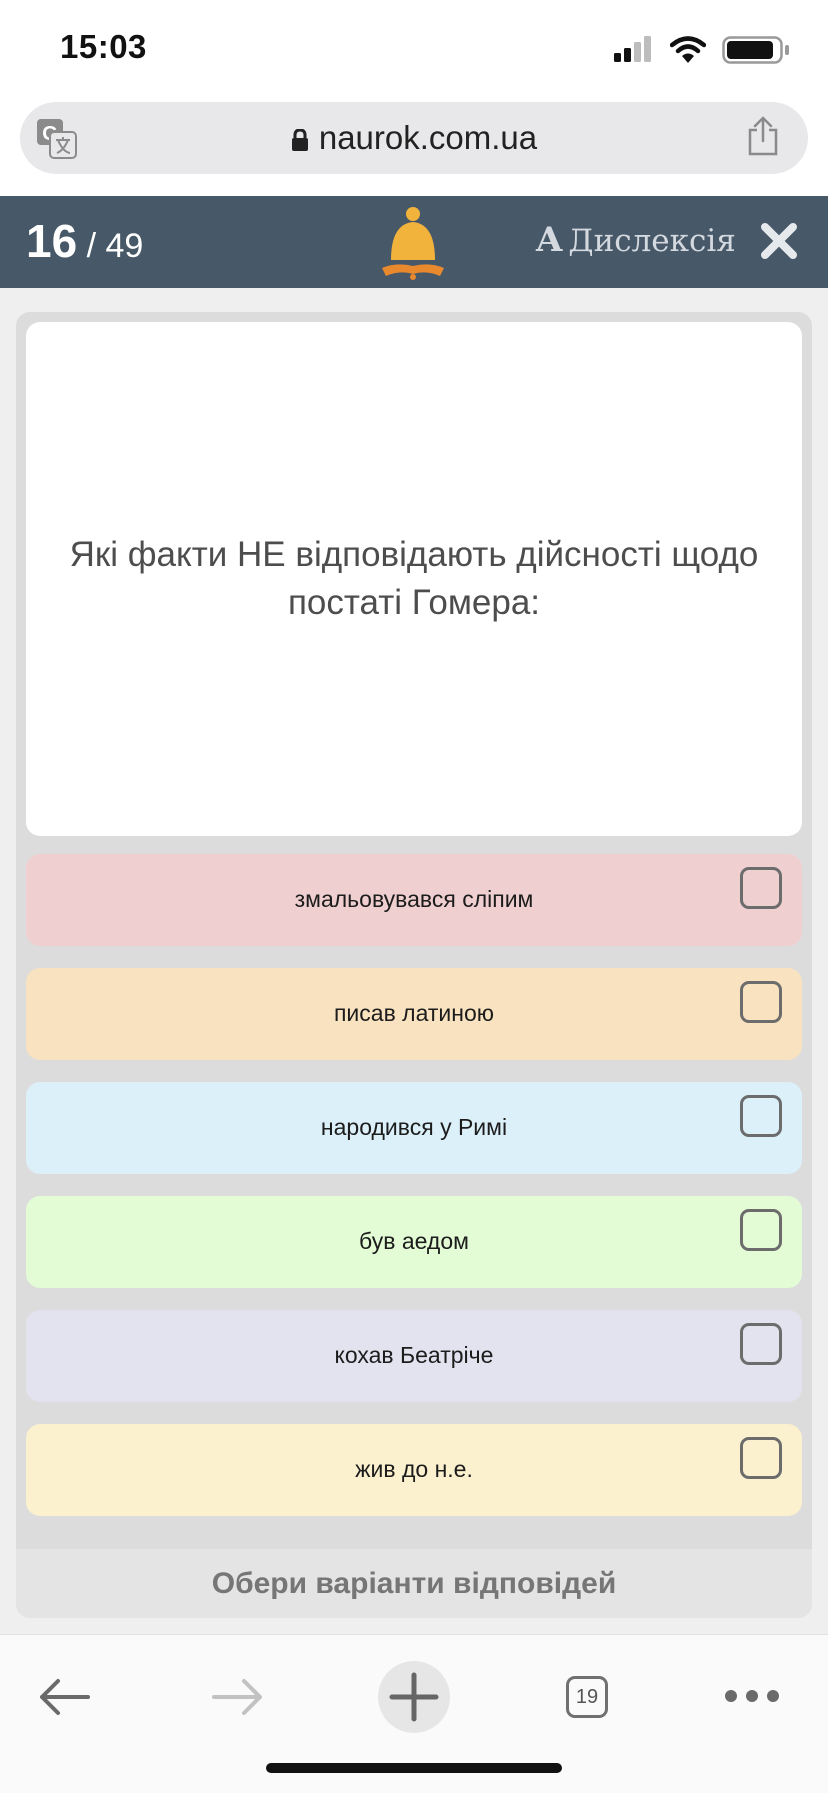  Describe the element at coordinates (103, 46) in the screenshot. I see `status-time: 15:03` at that location.